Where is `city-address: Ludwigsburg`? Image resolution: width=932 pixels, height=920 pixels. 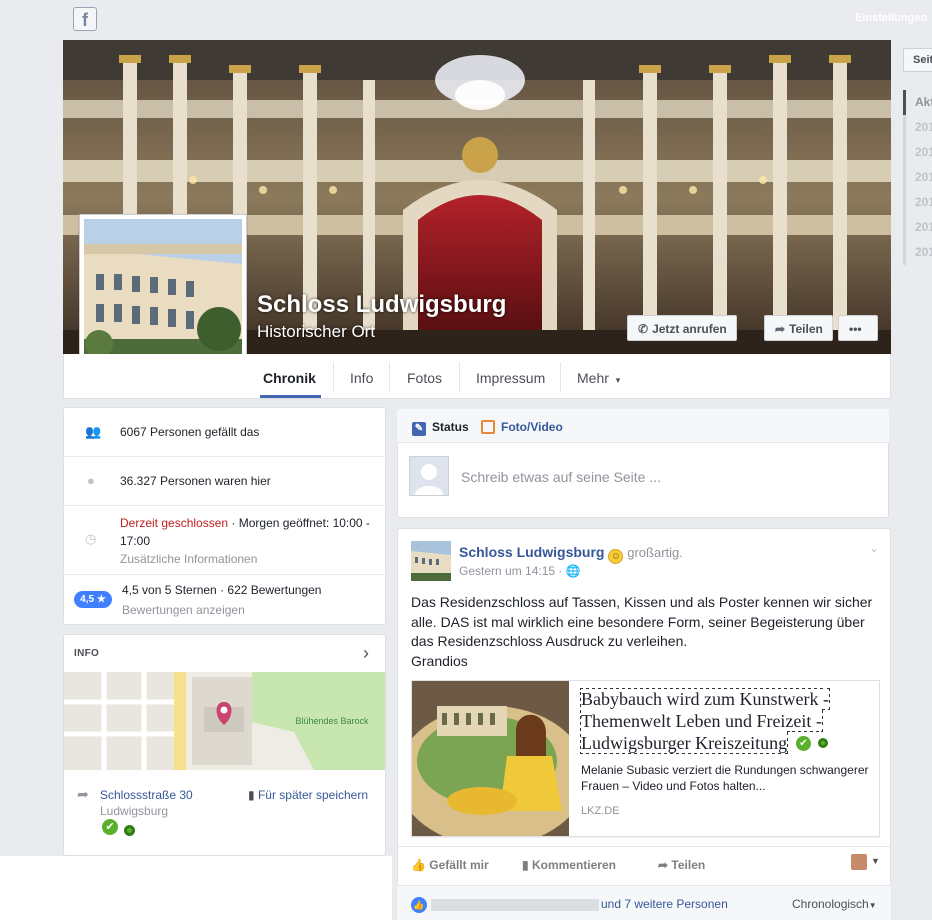
city-address: Ludwigsburg is located at coordinates (134, 811).